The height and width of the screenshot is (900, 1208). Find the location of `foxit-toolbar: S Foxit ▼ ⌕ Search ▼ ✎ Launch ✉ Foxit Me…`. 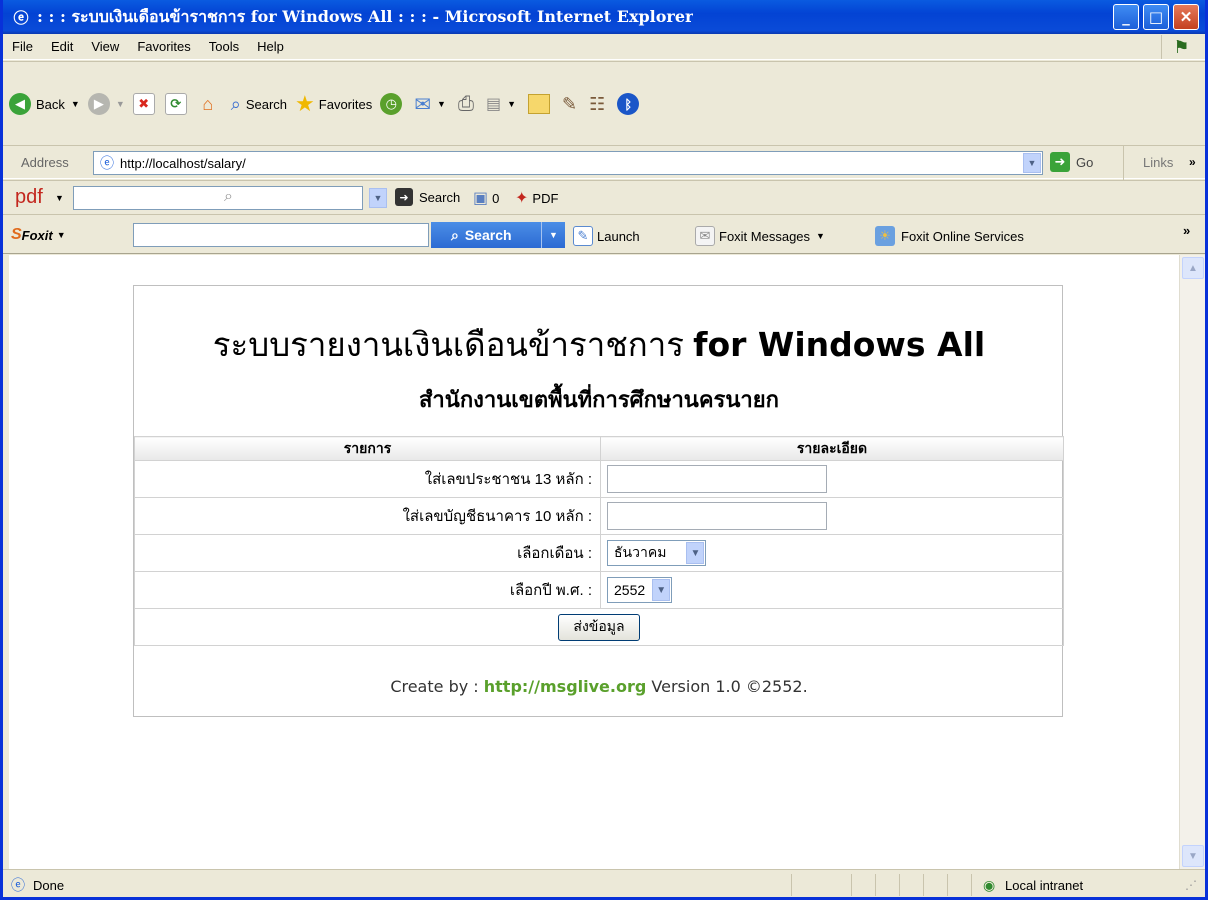

foxit-toolbar: S Foxit ▼ ⌕ Search ▼ ✎ Launch ✉ Foxit Me… is located at coordinates (604, 234).